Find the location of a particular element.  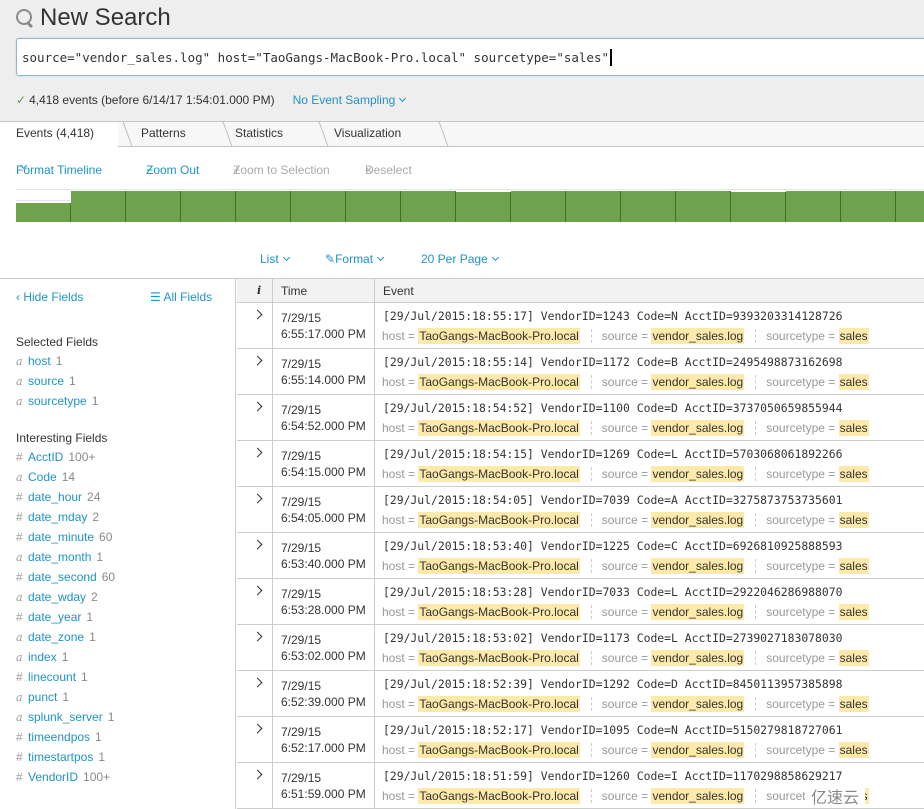

field-name: host is located at coordinates (39, 361).